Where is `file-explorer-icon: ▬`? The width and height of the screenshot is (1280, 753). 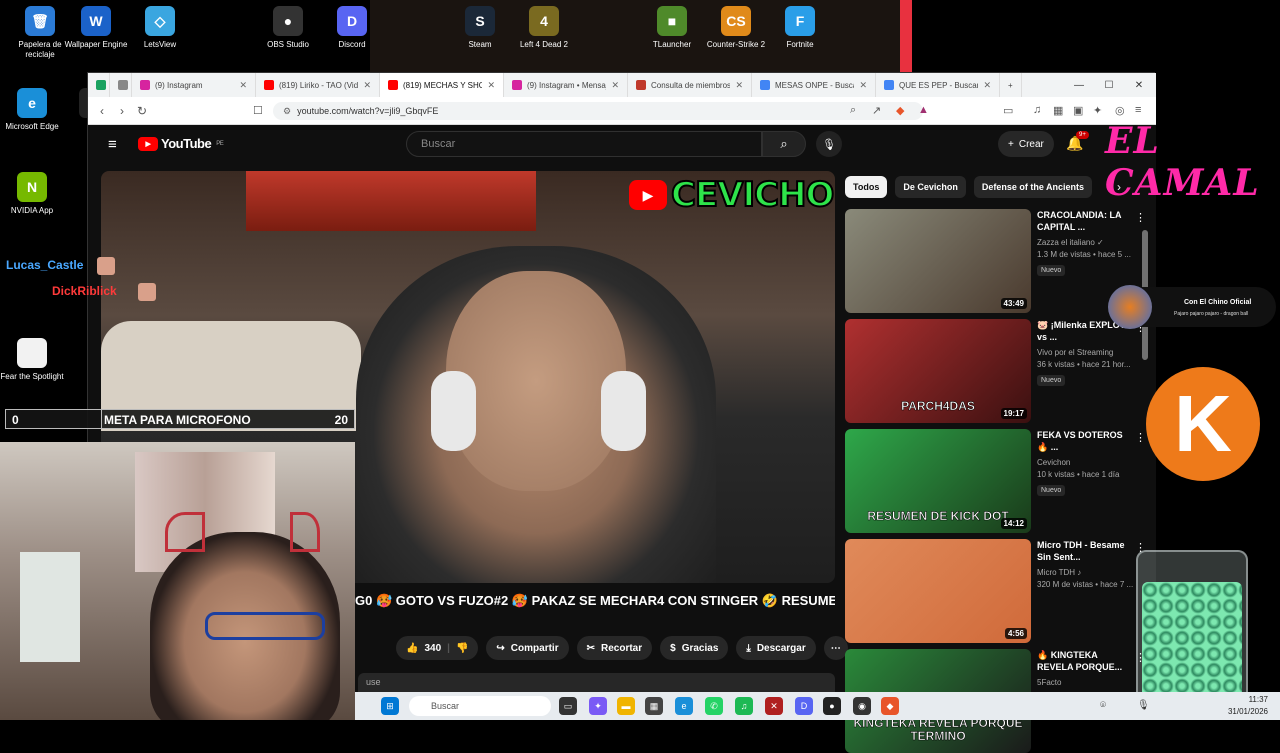
file-explorer-icon: ▬ is located at coordinates (626, 706).